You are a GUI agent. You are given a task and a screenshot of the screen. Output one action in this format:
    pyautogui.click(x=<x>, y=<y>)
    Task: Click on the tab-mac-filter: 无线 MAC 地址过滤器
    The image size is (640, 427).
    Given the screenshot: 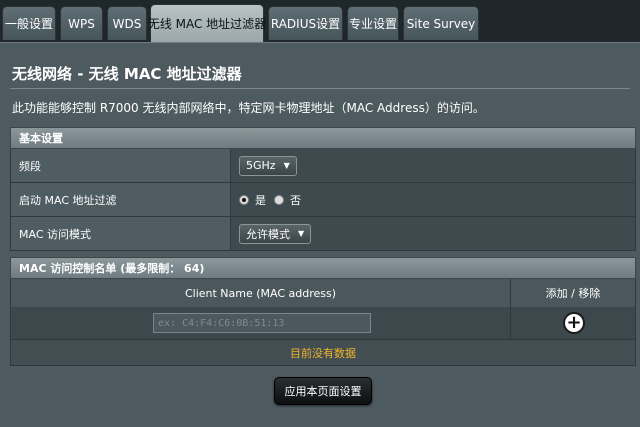 What is the action you would take?
    pyautogui.click(x=207, y=23)
    